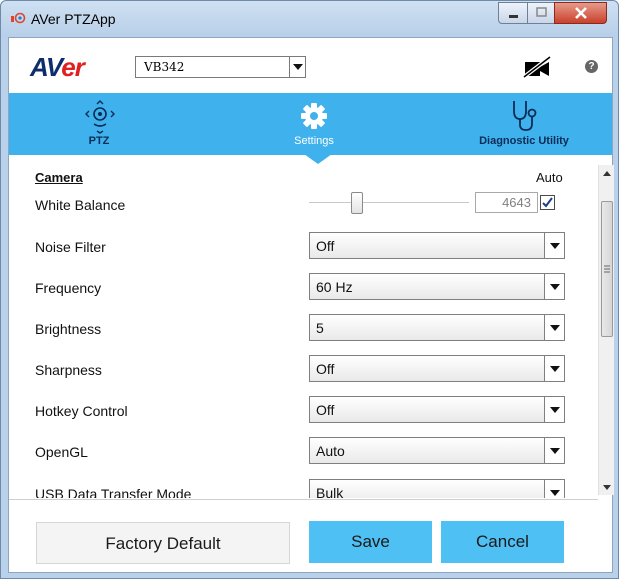  I want to click on app-header: AVer VB342 ?, so click(310, 65).